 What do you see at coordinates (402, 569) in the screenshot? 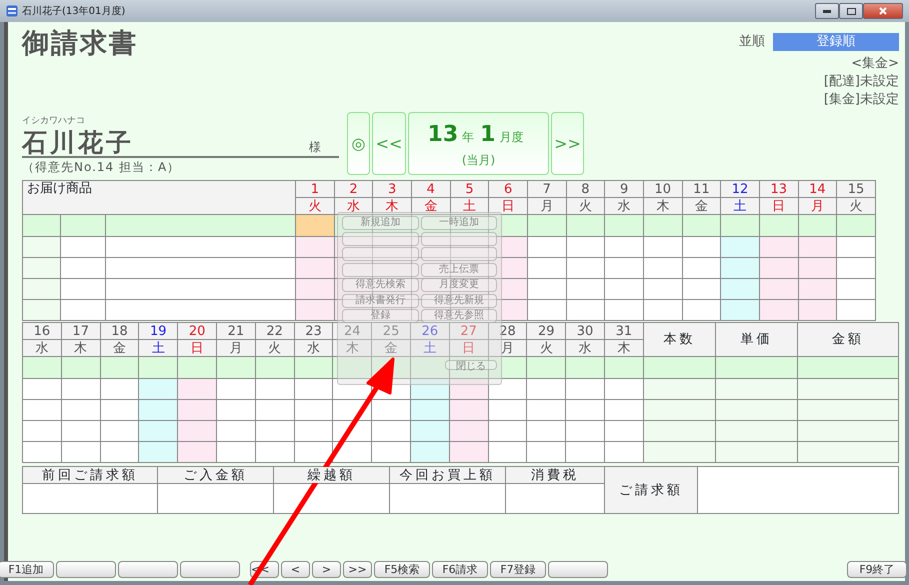
I see `function-key: F5検索` at bounding box center [402, 569].